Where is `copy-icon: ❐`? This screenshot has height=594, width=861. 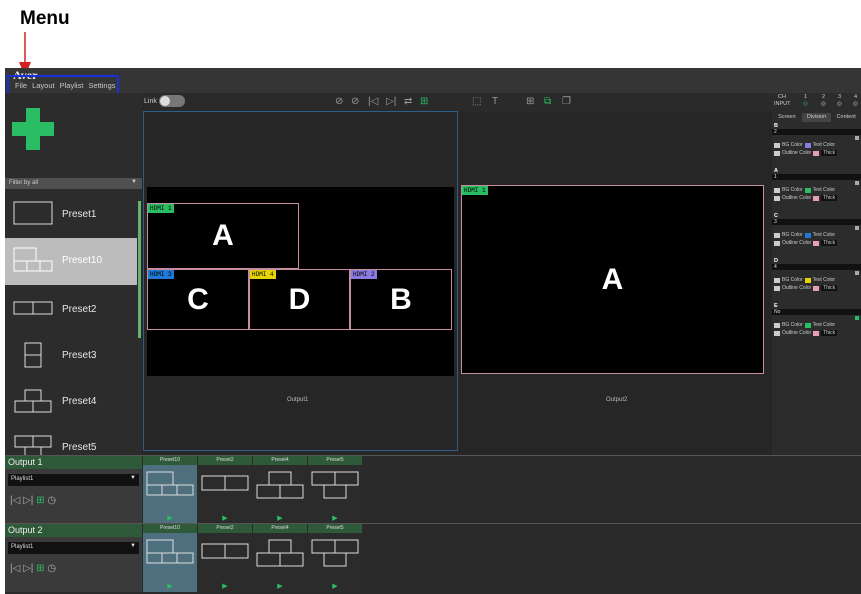
copy-icon: ❐ is located at coordinates (566, 101).